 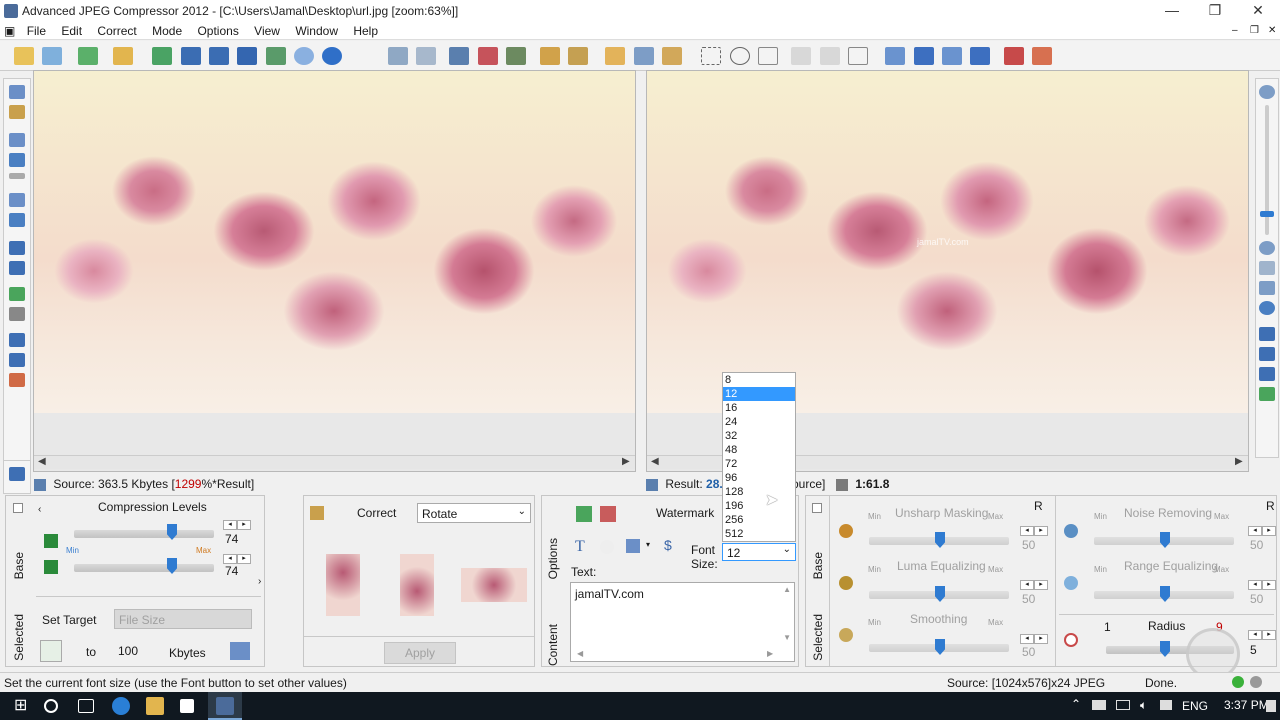 I want to click on spin-right-1: ▸, so click(x=244, y=525).